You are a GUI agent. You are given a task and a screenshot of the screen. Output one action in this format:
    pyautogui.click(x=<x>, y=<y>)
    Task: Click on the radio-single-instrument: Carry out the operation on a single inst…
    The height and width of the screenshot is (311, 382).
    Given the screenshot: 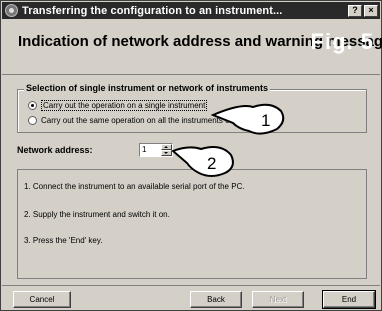 What is the action you would take?
    pyautogui.click(x=118, y=105)
    